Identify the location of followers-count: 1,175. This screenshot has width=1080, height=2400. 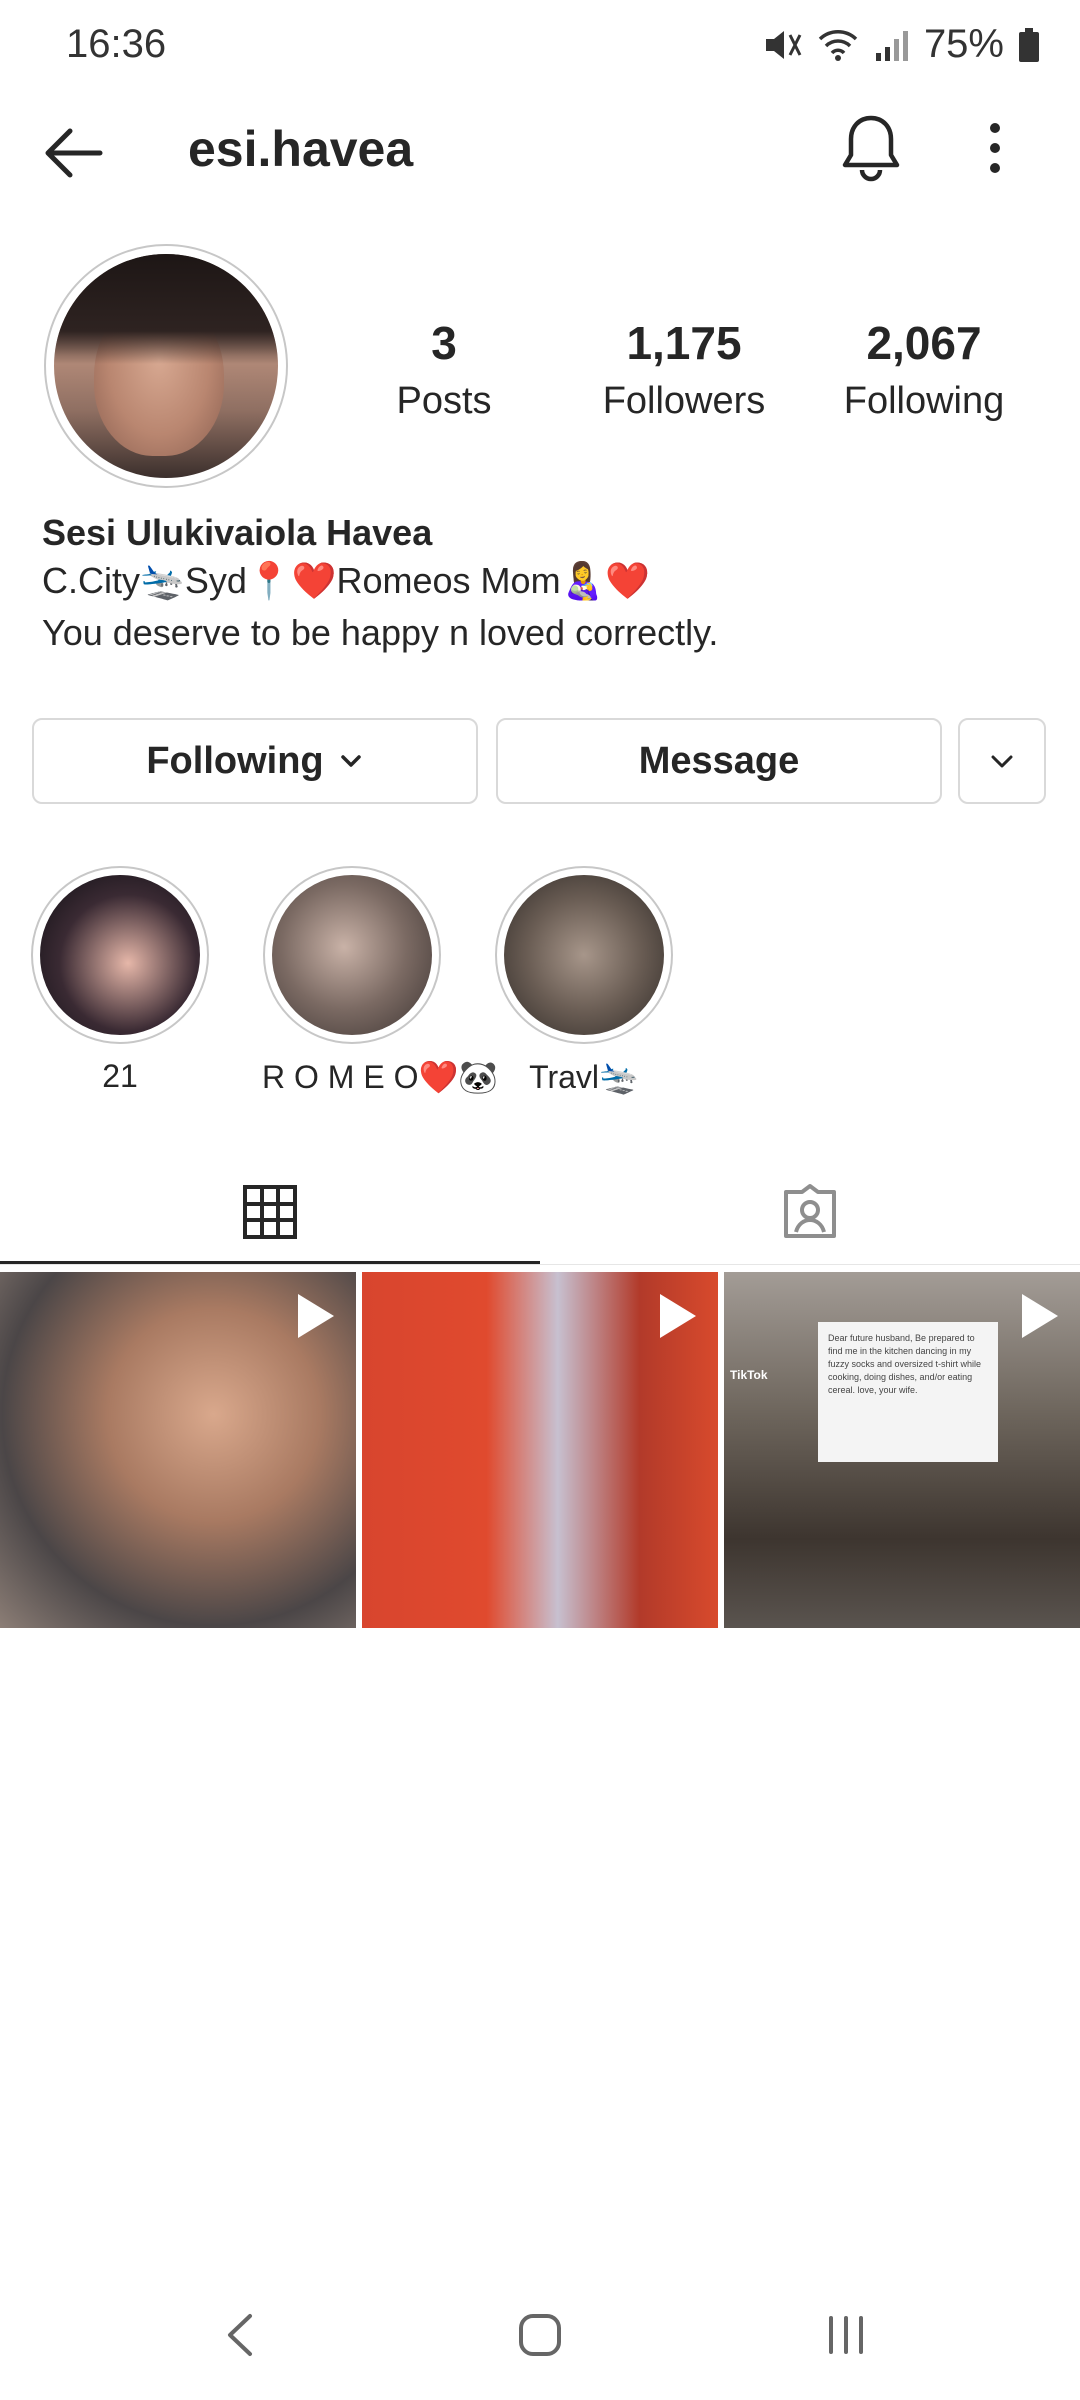
(684, 343).